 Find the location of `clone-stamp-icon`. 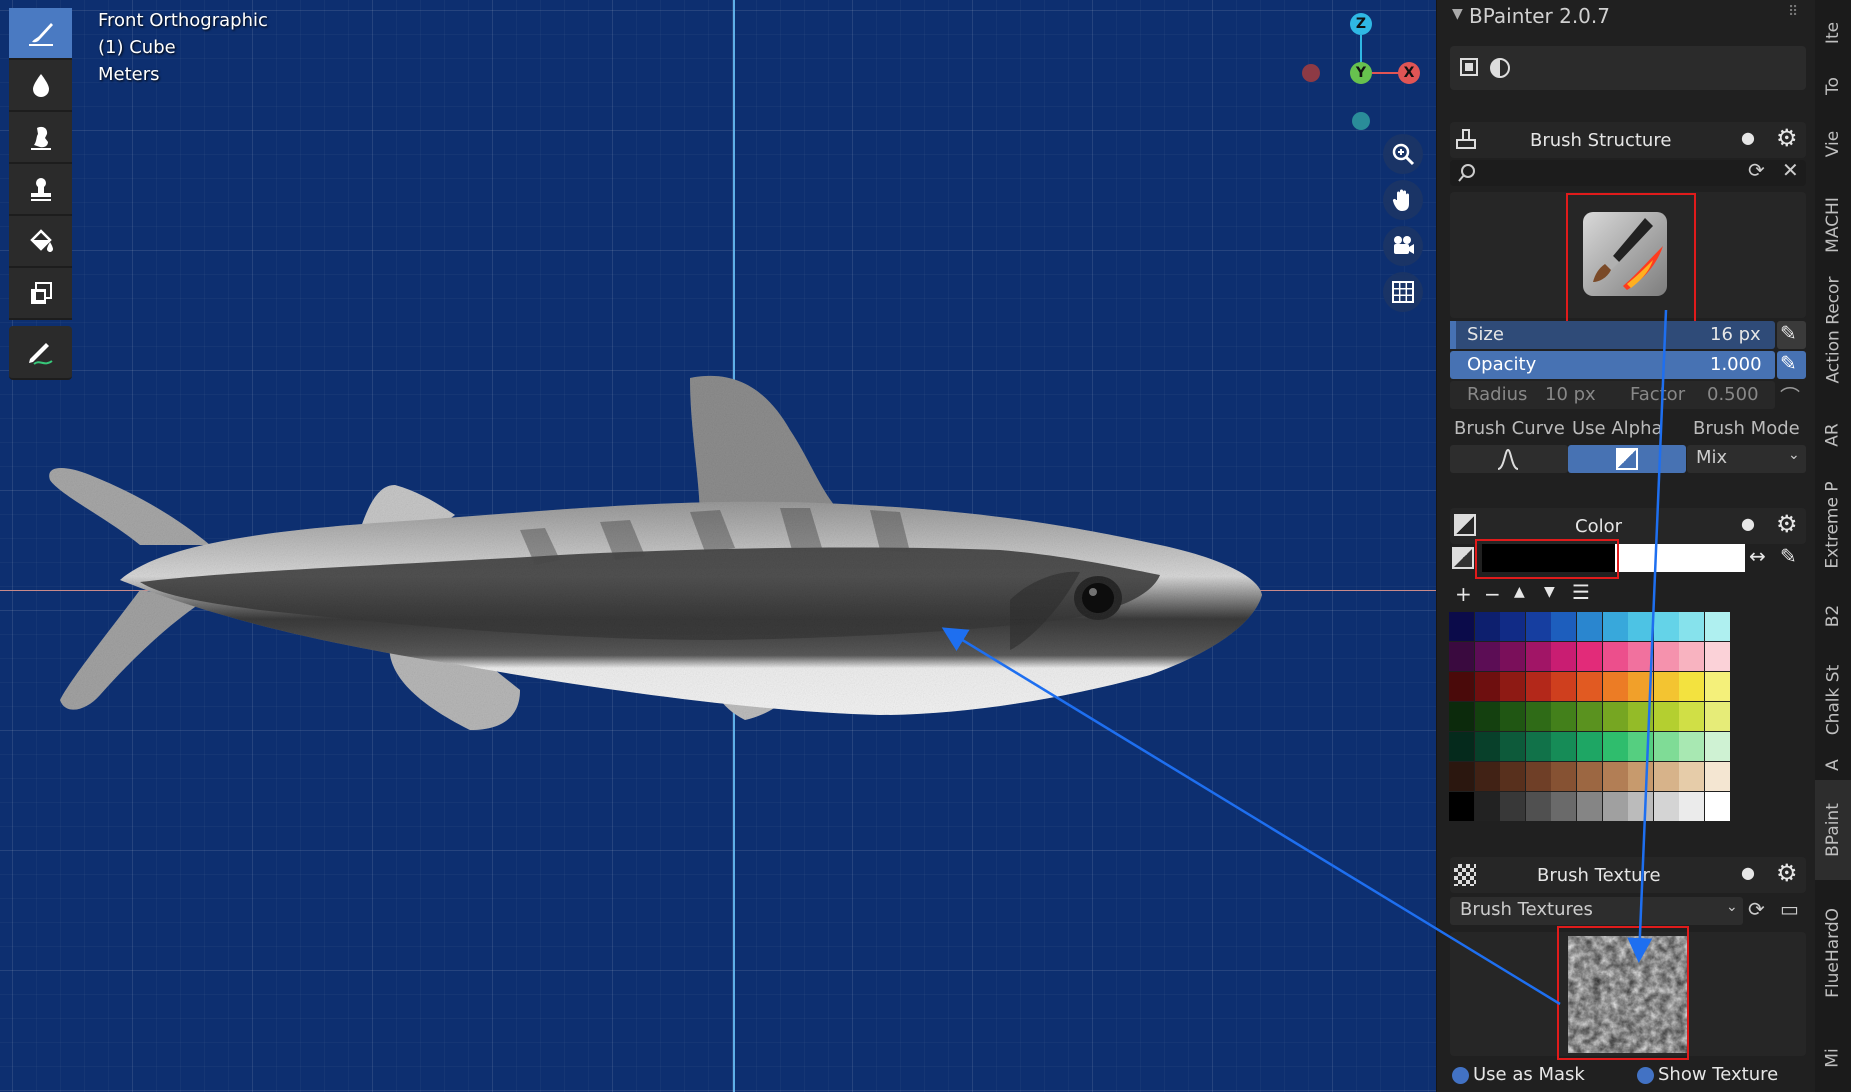

clone-stamp-icon is located at coordinates (40, 190).